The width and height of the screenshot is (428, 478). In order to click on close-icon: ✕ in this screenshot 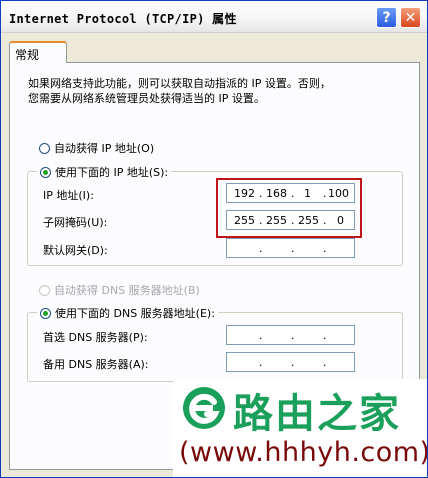, I will do `click(410, 17)`.